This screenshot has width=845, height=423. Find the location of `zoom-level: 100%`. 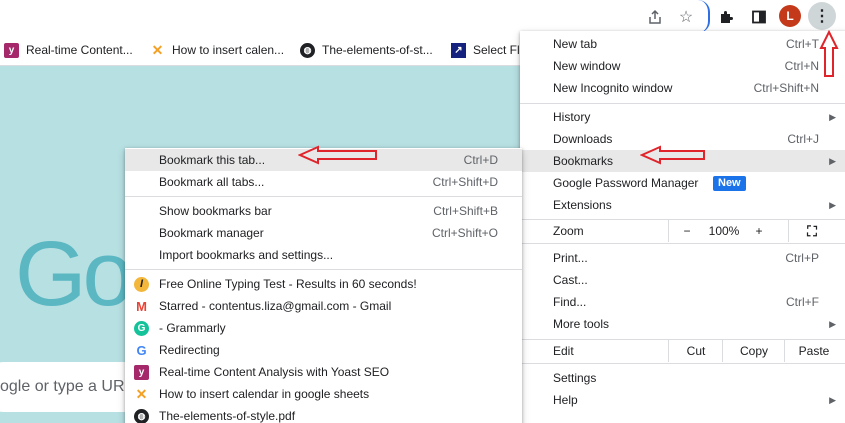

zoom-level: 100% is located at coordinates (724, 231).